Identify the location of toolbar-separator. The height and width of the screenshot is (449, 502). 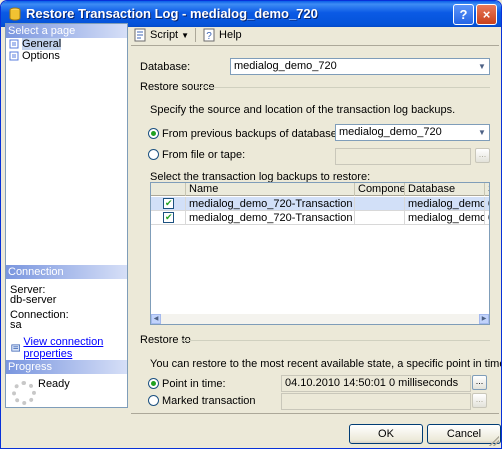
(196, 35).